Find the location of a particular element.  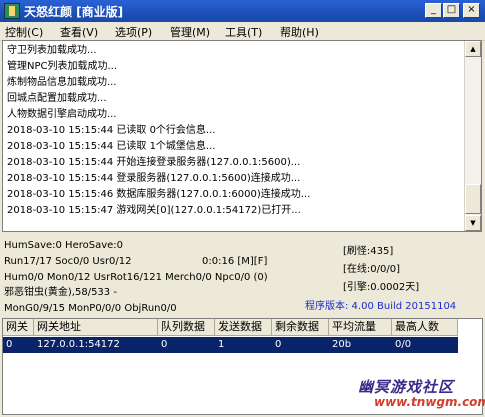

close-button: × is located at coordinates (471, 10).